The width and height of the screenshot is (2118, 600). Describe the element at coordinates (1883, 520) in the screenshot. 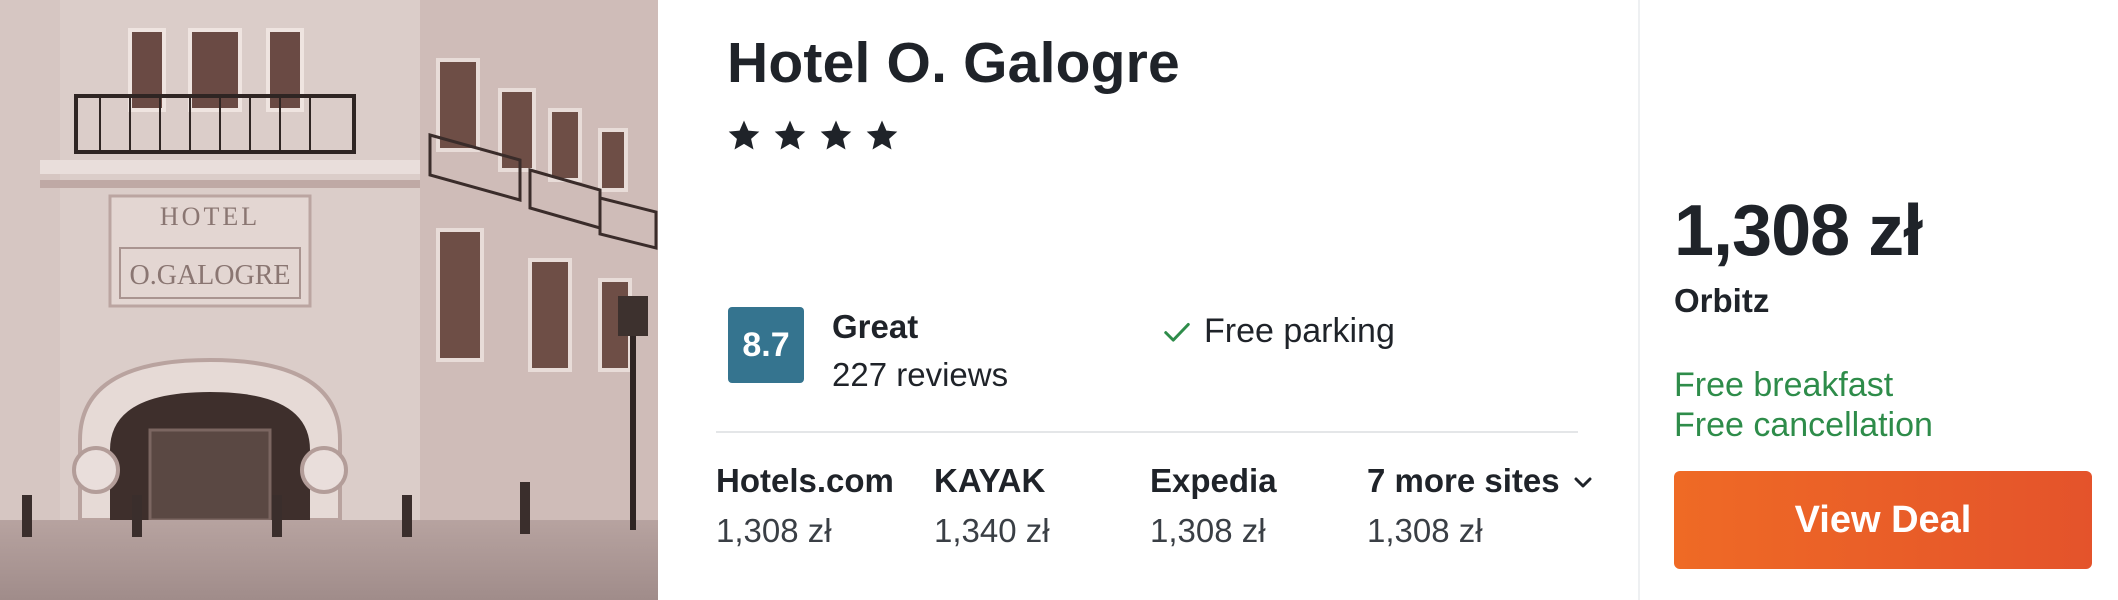

I see `view-deal-button: View Deal` at that location.